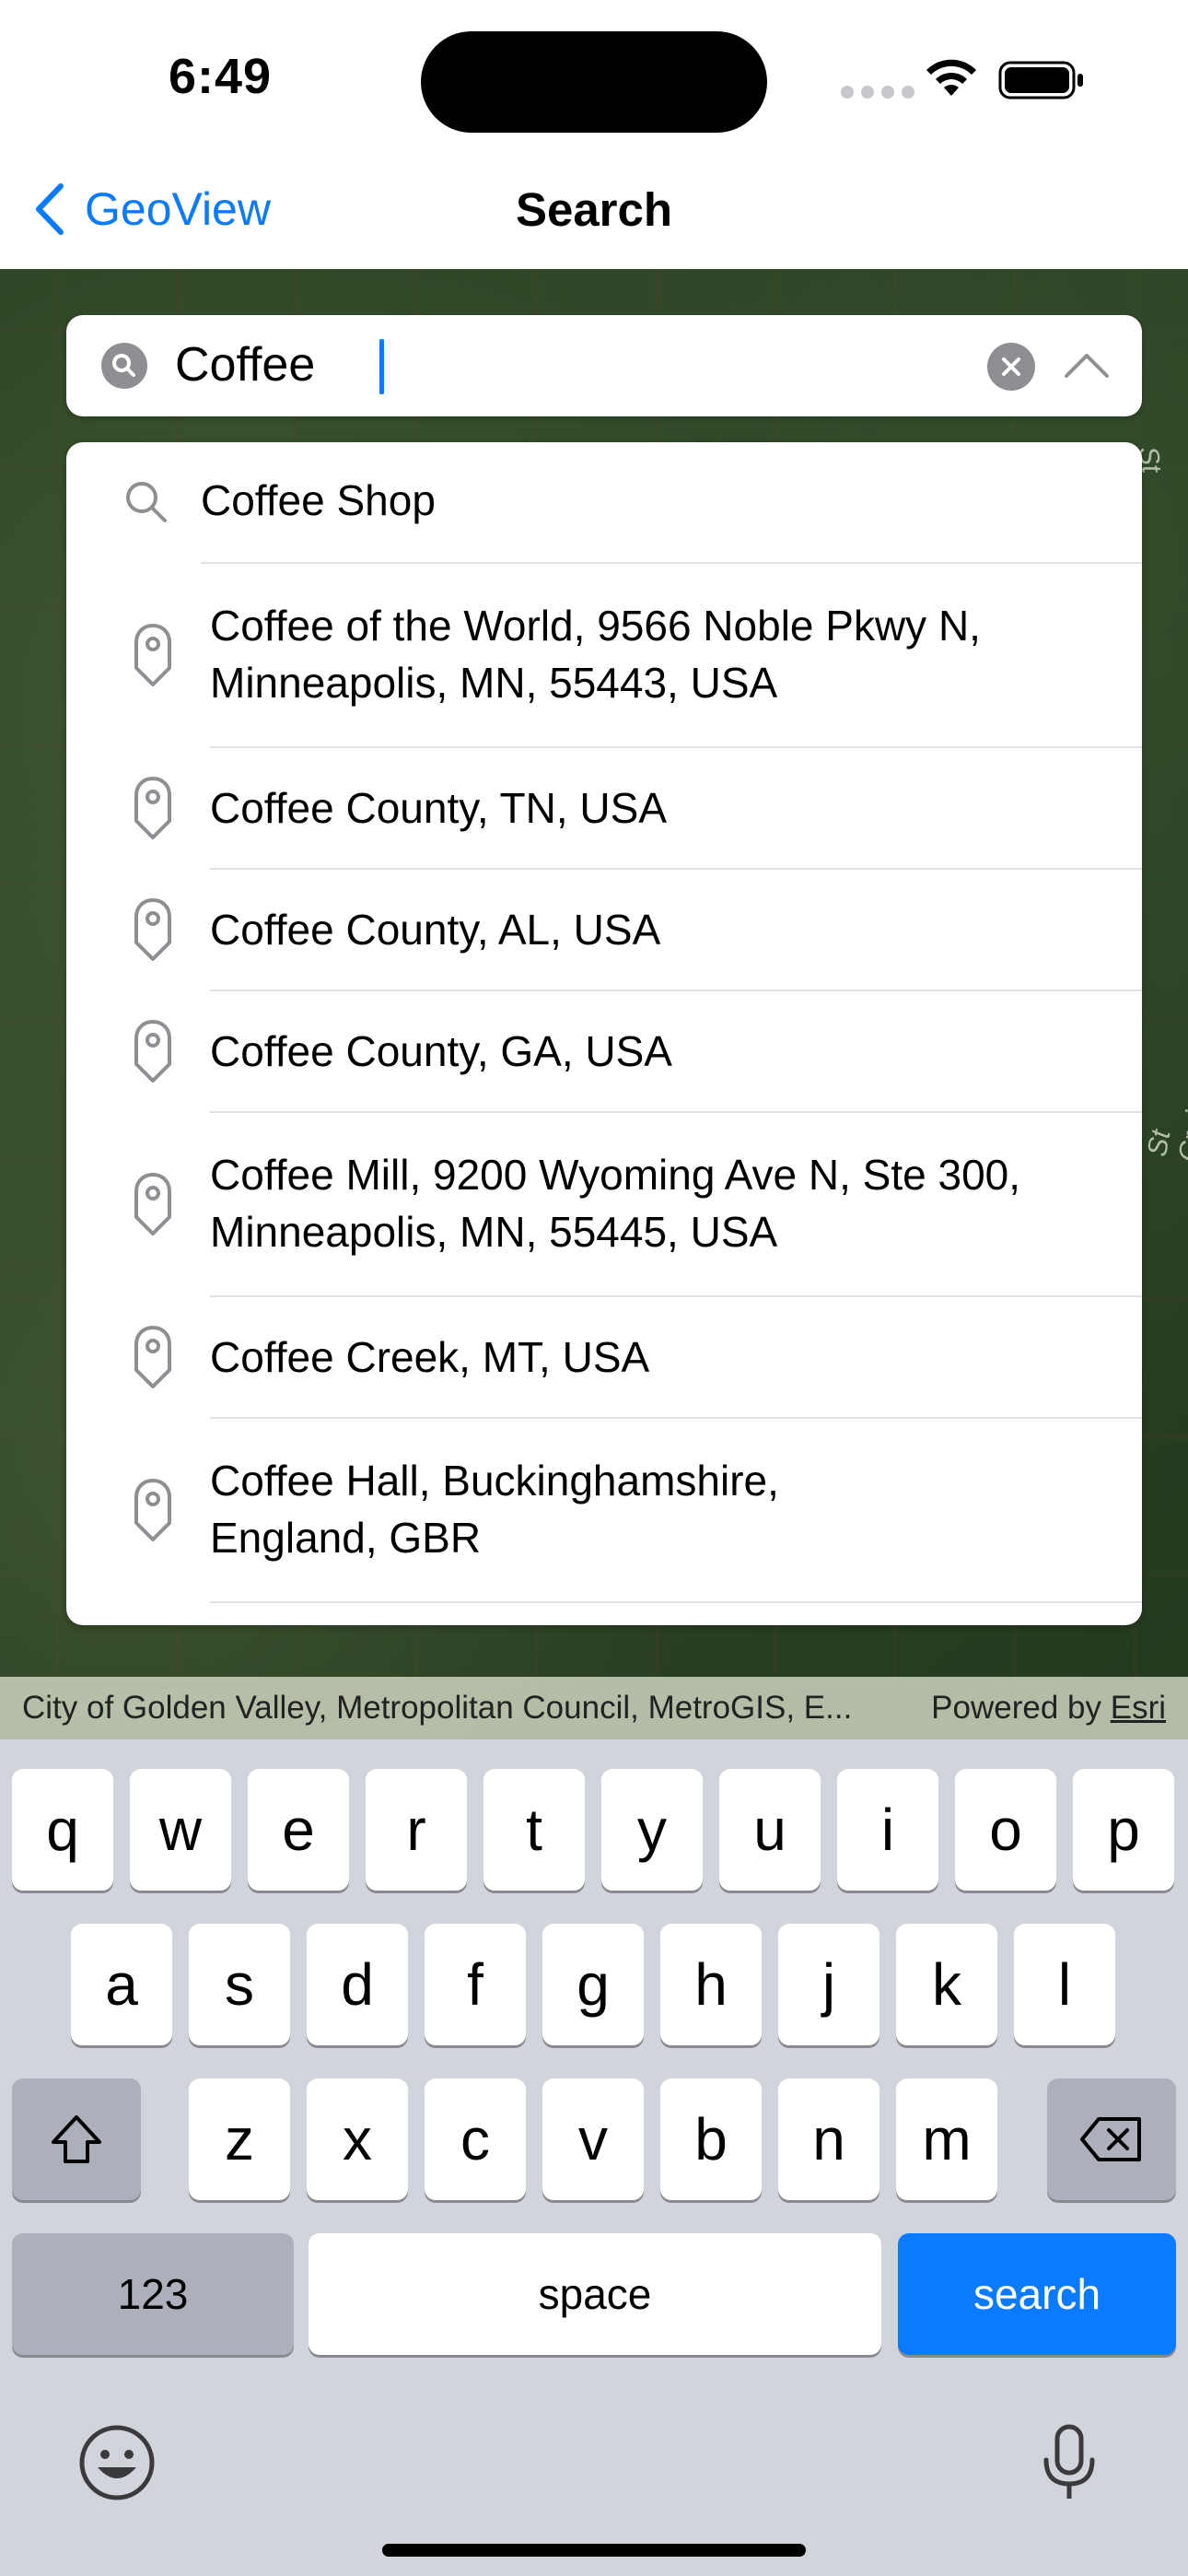 Image resolution: width=1188 pixels, height=2576 pixels. Describe the element at coordinates (430, 1357) in the screenshot. I see `result-label-line1: Coffee Creek, MT, USA` at that location.